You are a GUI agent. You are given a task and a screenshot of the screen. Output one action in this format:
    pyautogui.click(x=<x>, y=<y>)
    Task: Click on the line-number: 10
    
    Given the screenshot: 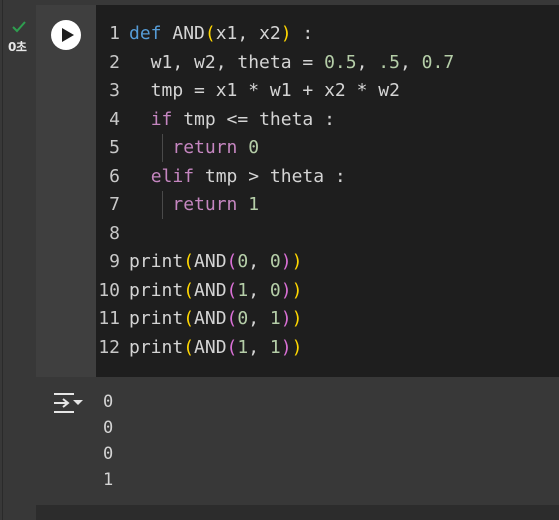 What is the action you would take?
    pyautogui.click(x=109, y=290)
    